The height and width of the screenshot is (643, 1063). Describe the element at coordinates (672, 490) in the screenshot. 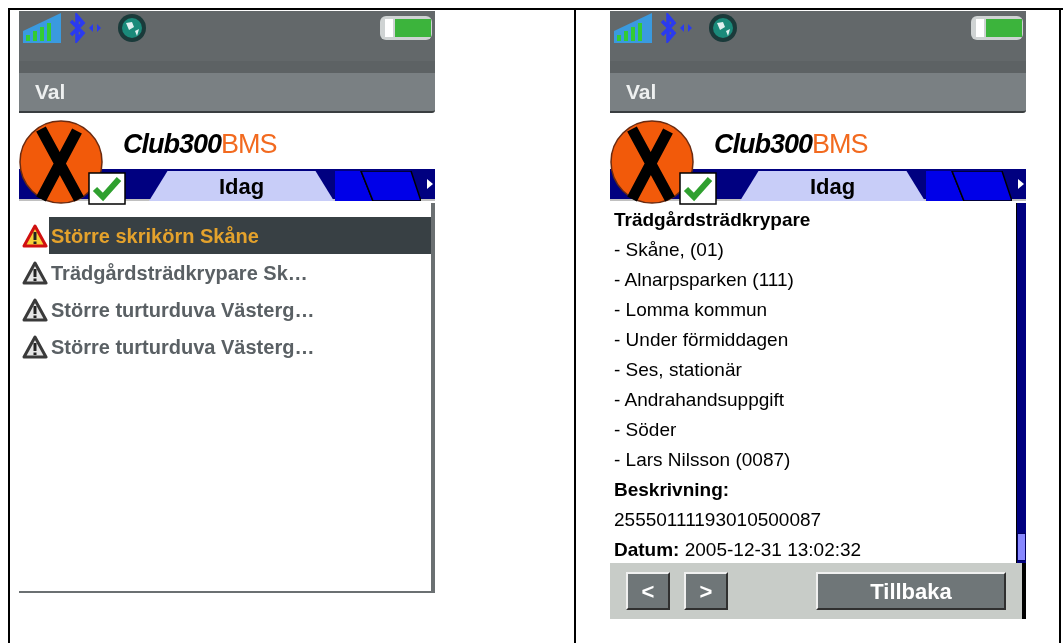

I see `field-label: Beskrivning:` at that location.